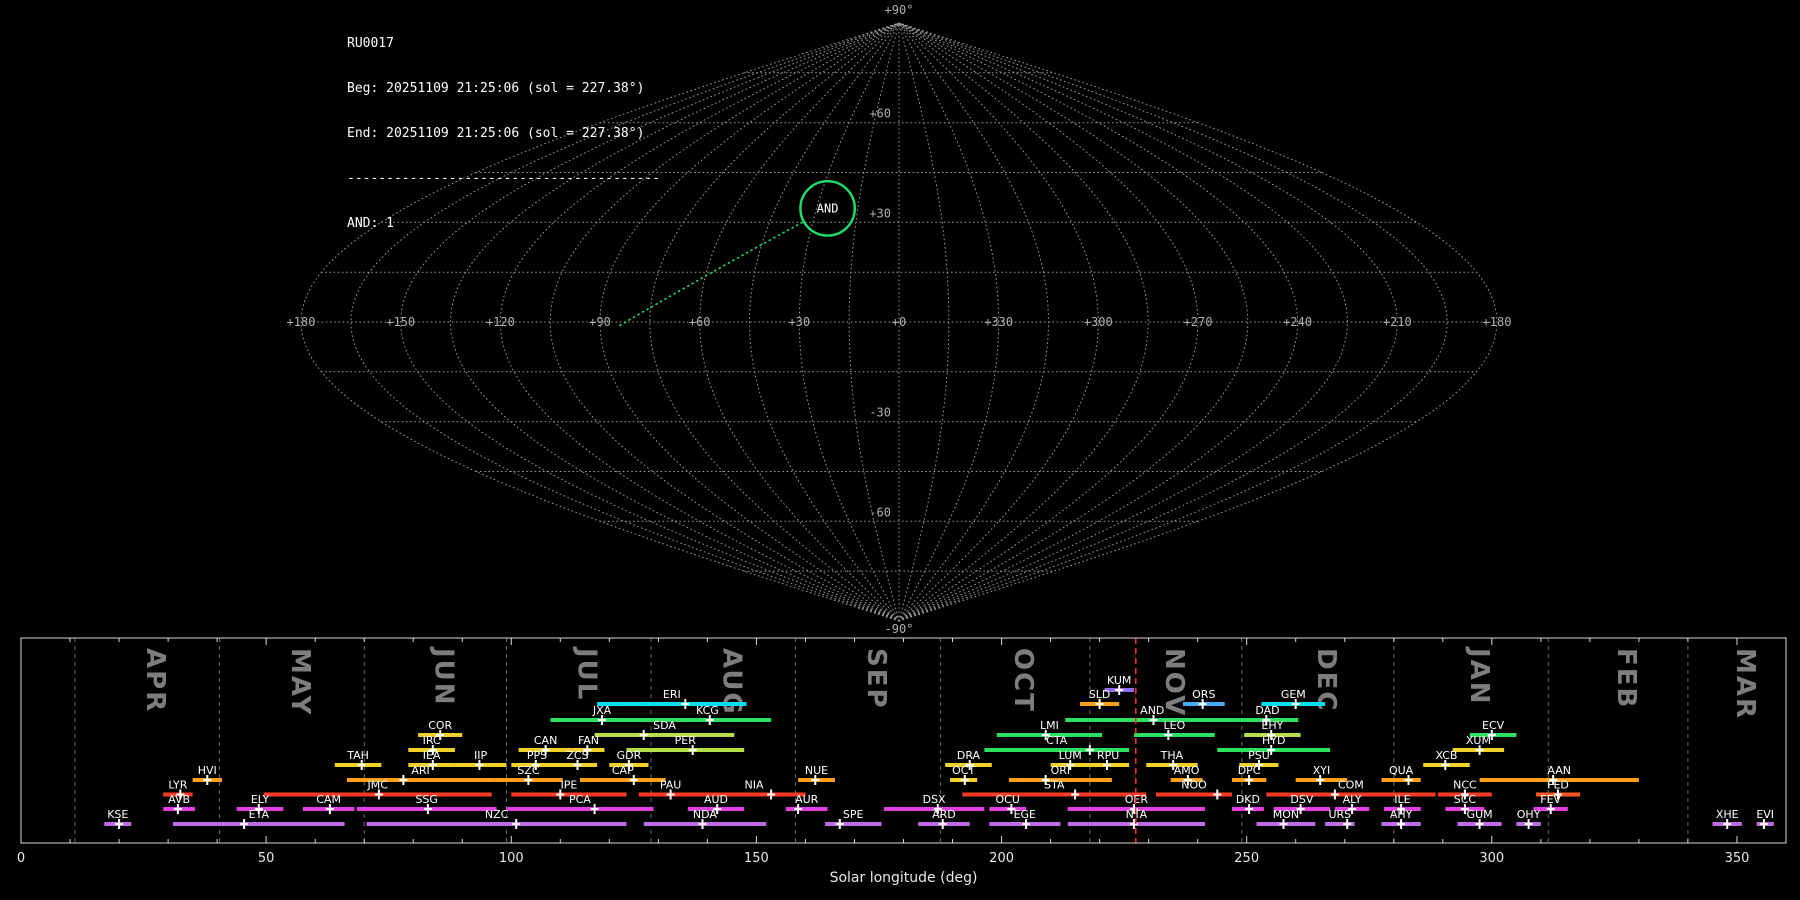  What do you see at coordinates (816, 770) in the screenshot?
I see `shower-code-label: NUE` at bounding box center [816, 770].